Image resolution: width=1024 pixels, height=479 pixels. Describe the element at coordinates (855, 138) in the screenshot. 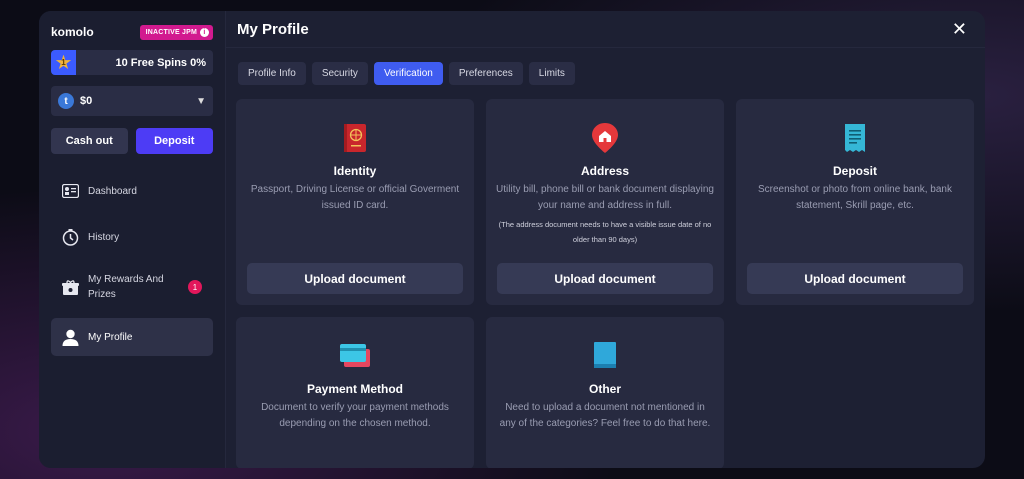

I see `receipt-icon` at that location.